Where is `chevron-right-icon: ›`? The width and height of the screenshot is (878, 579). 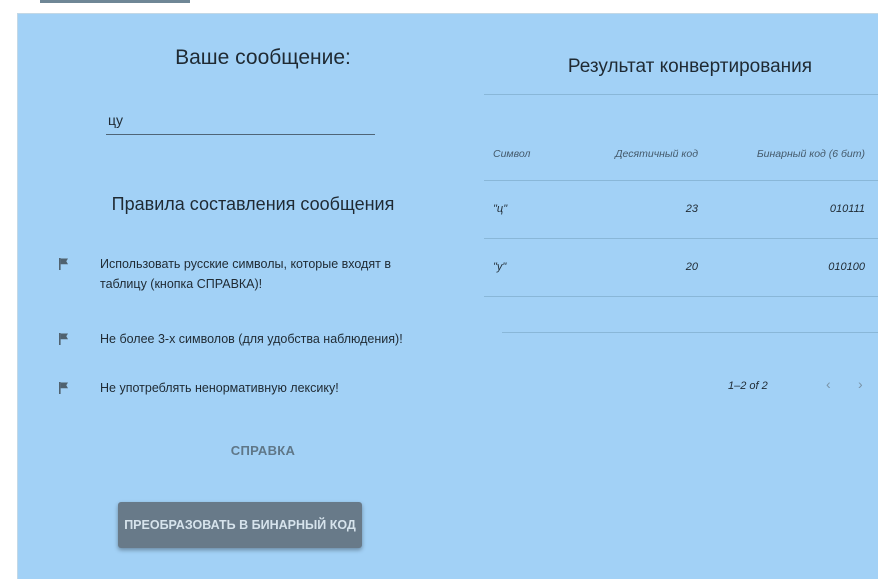
chevron-right-icon: › is located at coordinates (860, 384).